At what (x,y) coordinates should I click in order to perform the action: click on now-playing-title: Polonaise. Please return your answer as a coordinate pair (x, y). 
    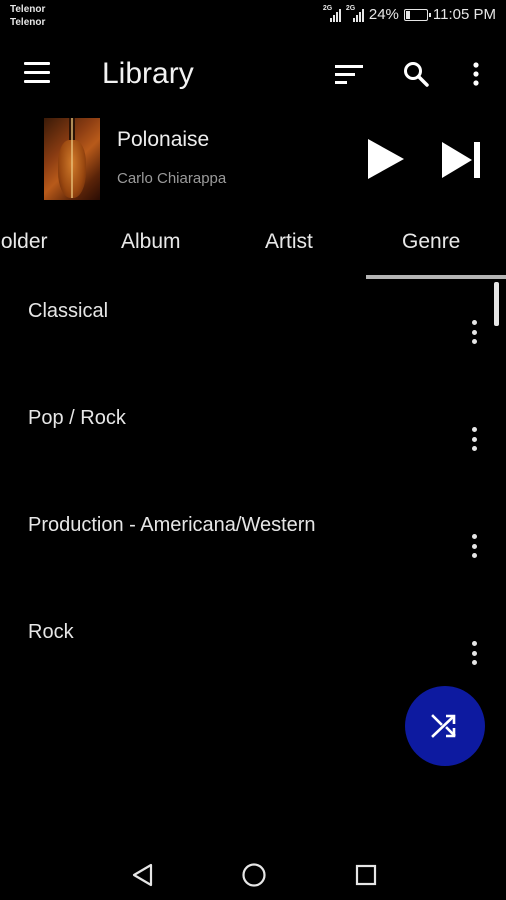
    Looking at the image, I should click on (163, 139).